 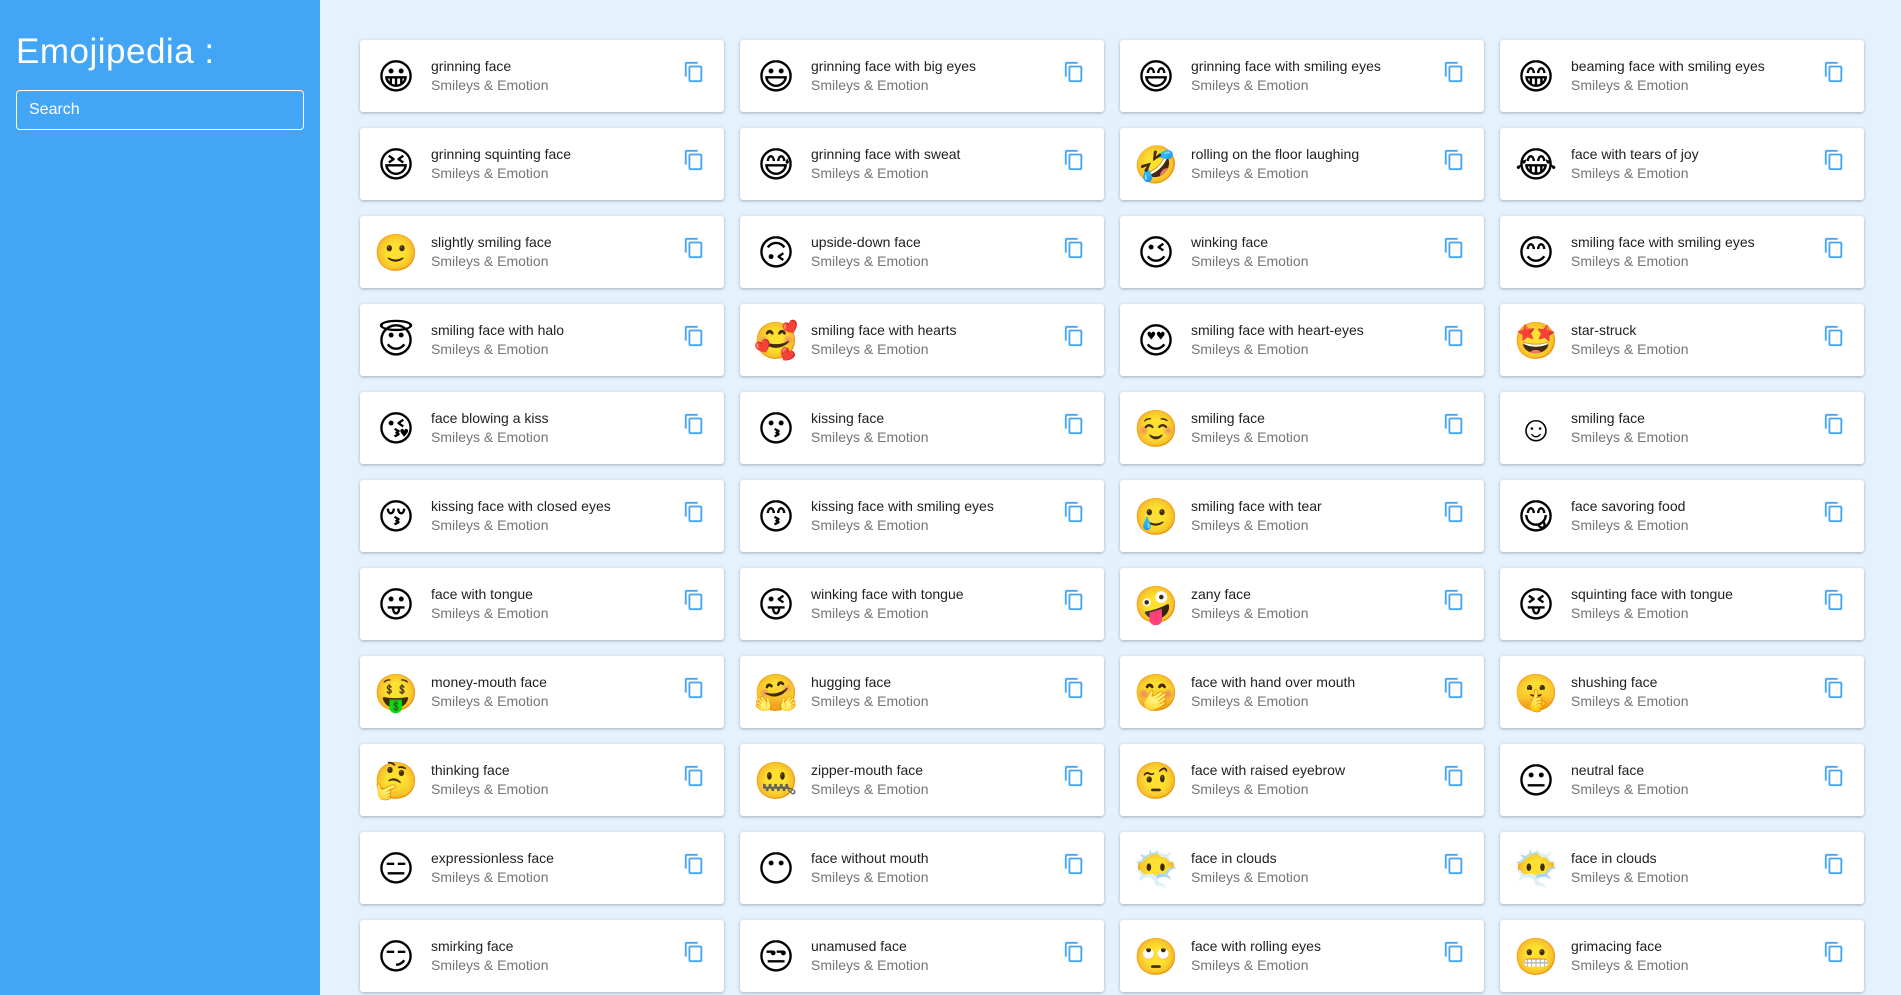 What do you see at coordinates (1682, 868) in the screenshot?
I see `emoji-card: 😶‍🌫 face in clouds Smileys & Emotion` at bounding box center [1682, 868].